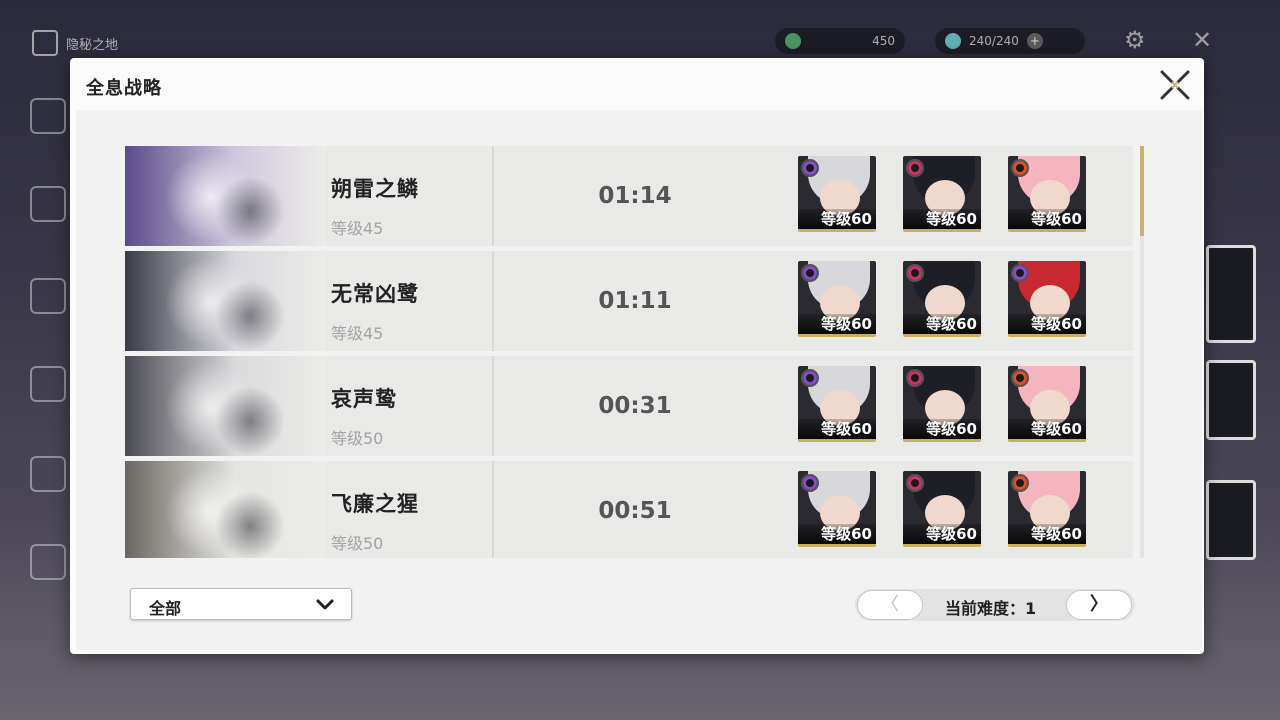 Image resolution: width=1280 pixels, height=720 pixels. I want to click on clear-time: 01:14, so click(635, 196).